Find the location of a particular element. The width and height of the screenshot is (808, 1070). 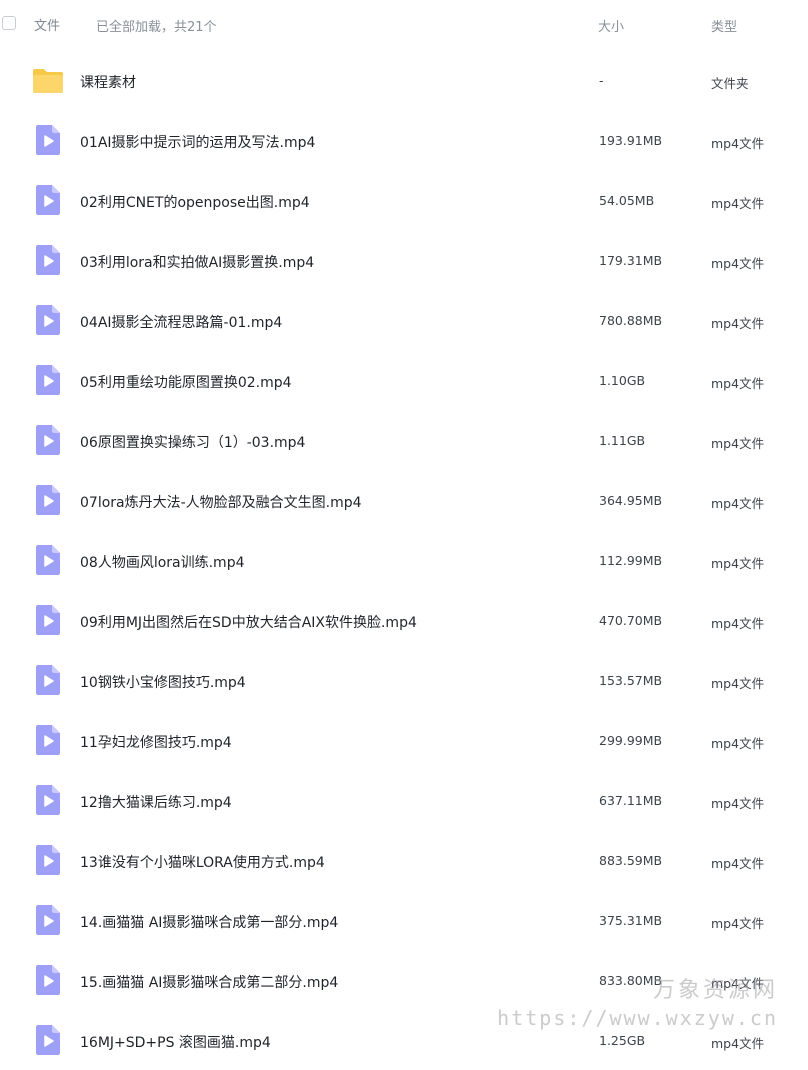

column-header-type: 类型 is located at coordinates (724, 25).